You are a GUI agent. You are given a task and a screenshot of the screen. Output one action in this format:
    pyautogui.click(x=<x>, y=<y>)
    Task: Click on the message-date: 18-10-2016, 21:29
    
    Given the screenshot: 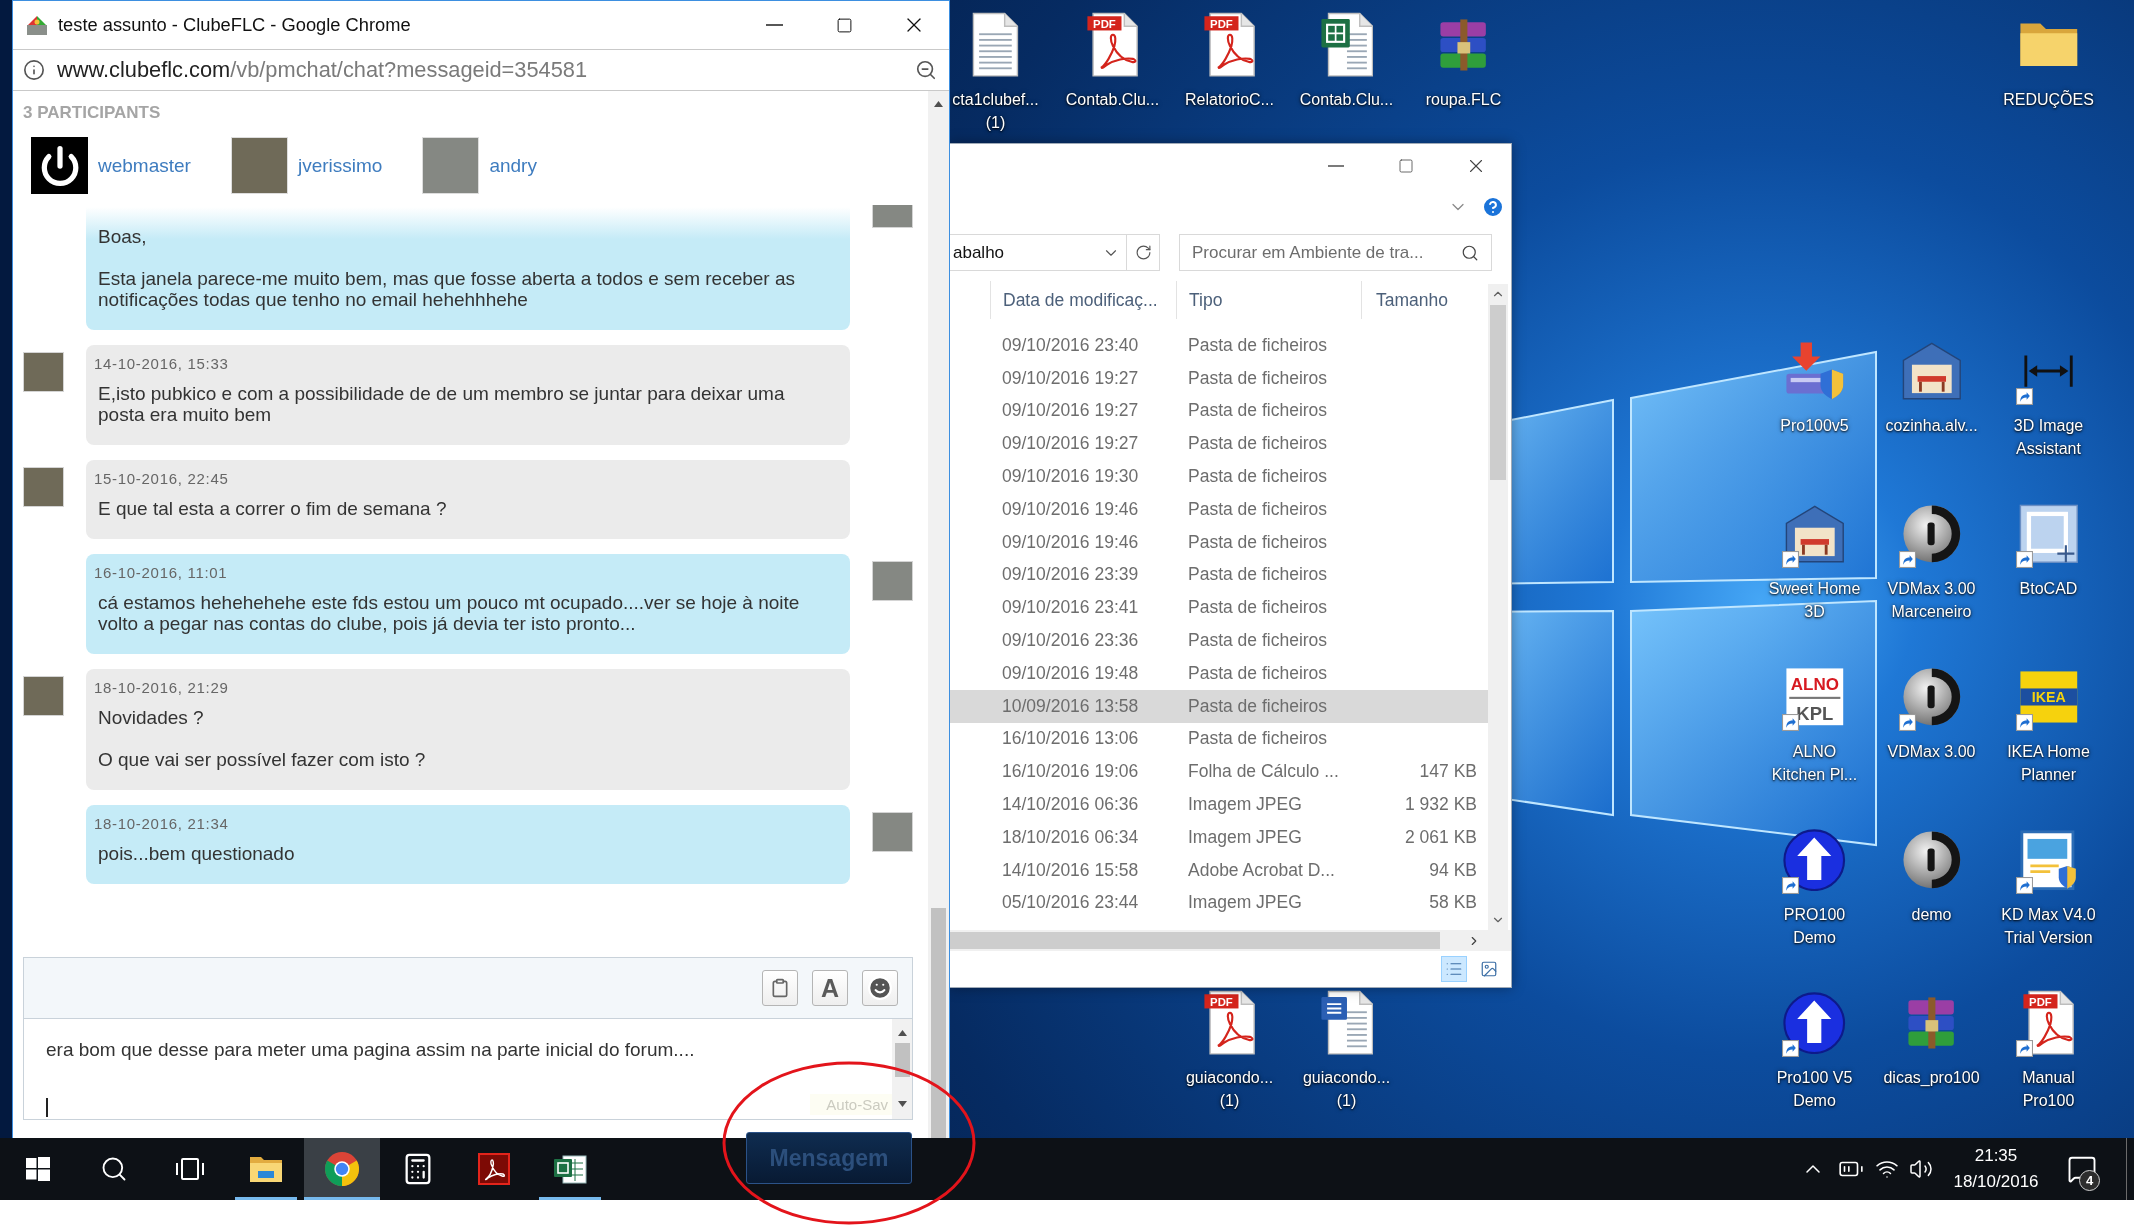 What is the action you would take?
    pyautogui.click(x=161, y=688)
    